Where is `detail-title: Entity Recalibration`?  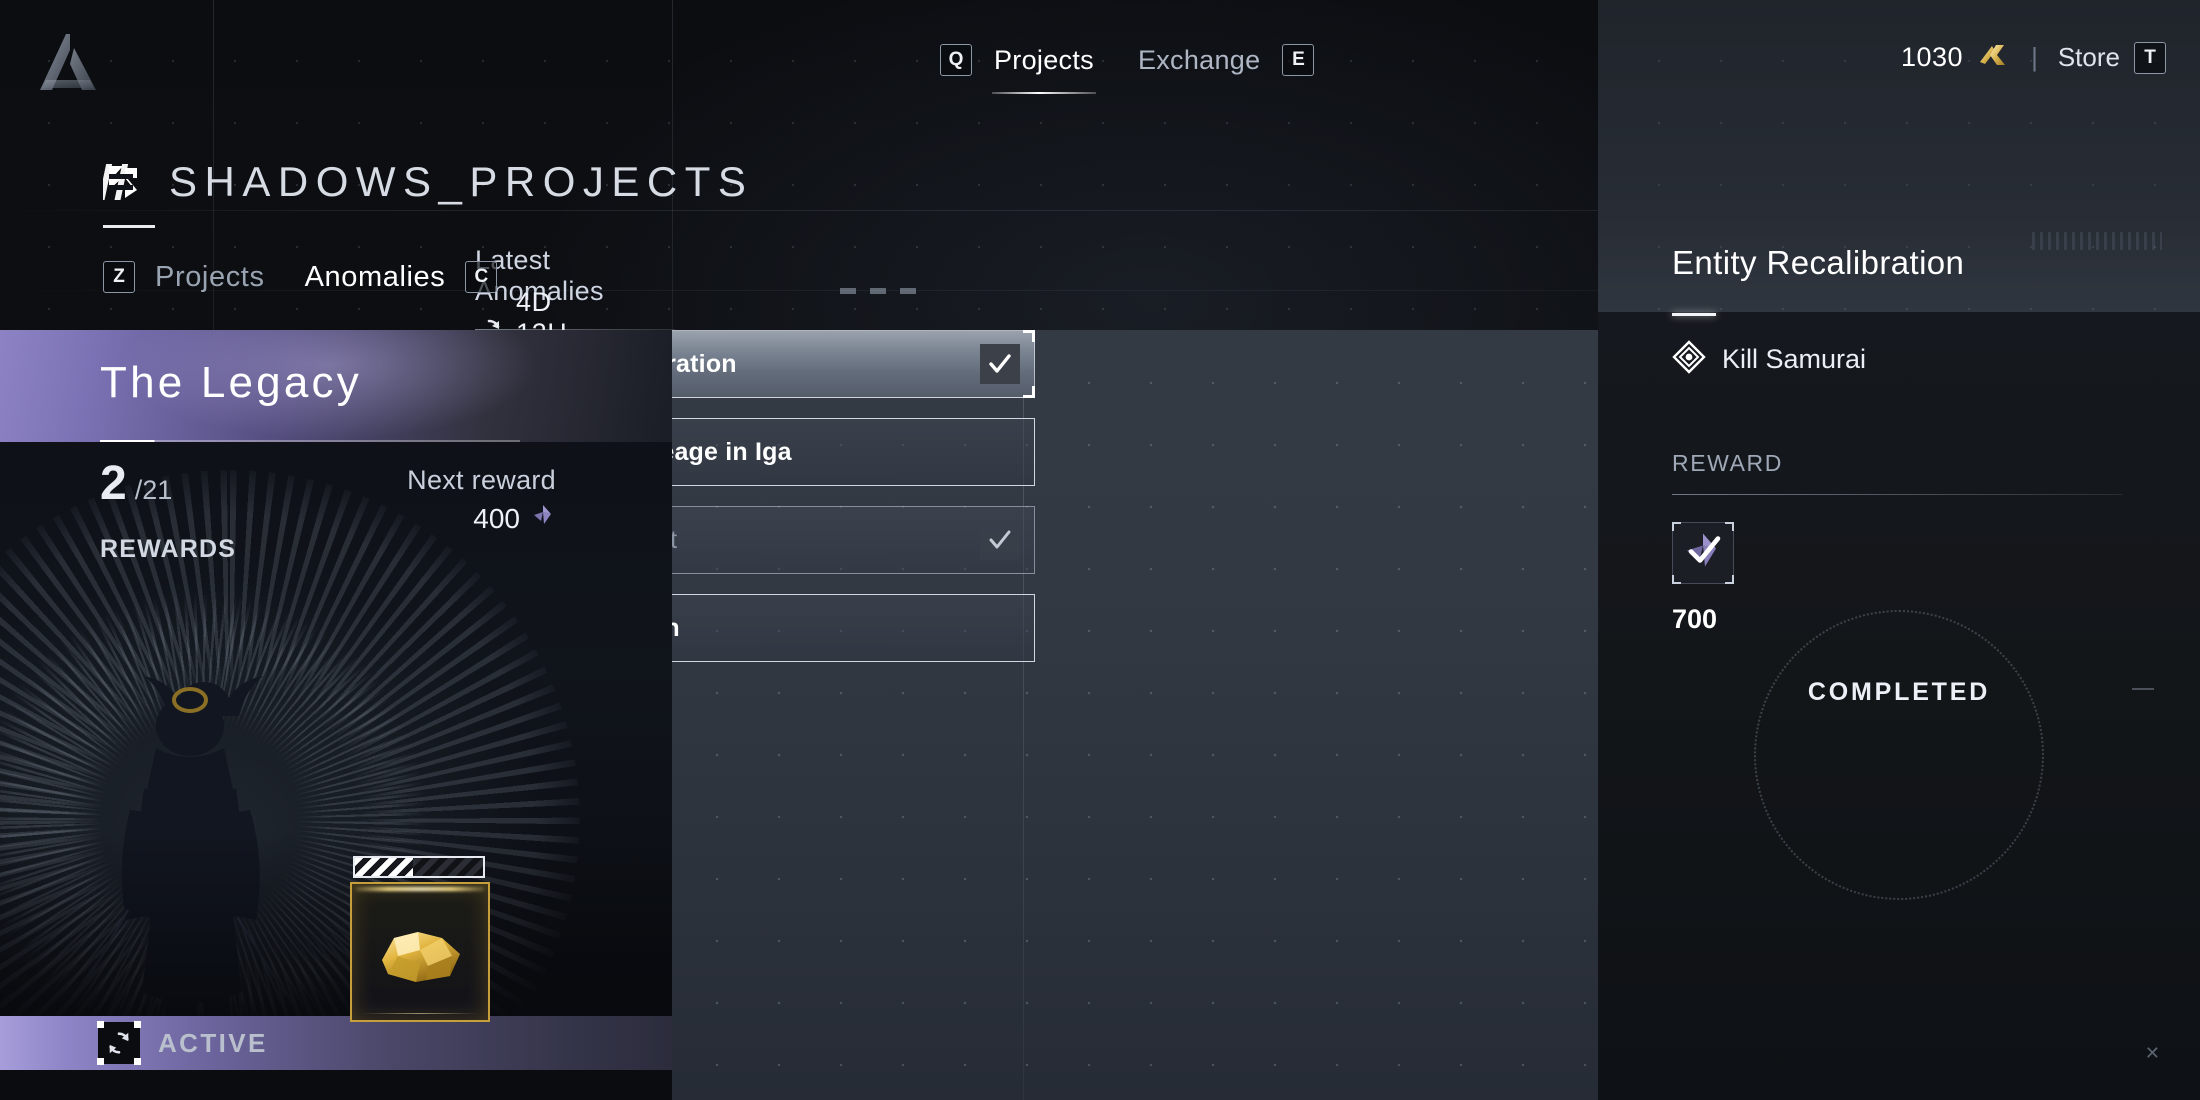
detail-title: Entity Recalibration is located at coordinates (1818, 262).